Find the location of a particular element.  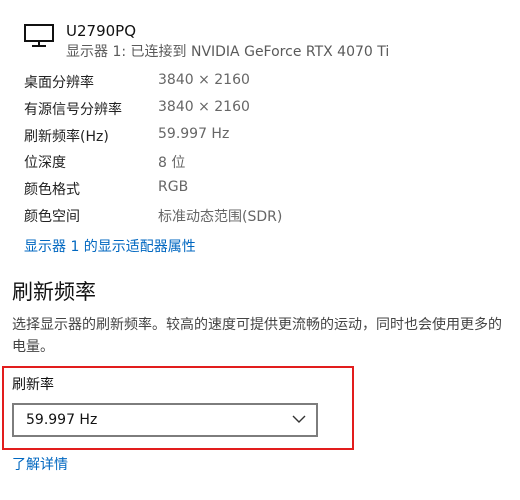

chevron-down-icon is located at coordinates (299, 419).